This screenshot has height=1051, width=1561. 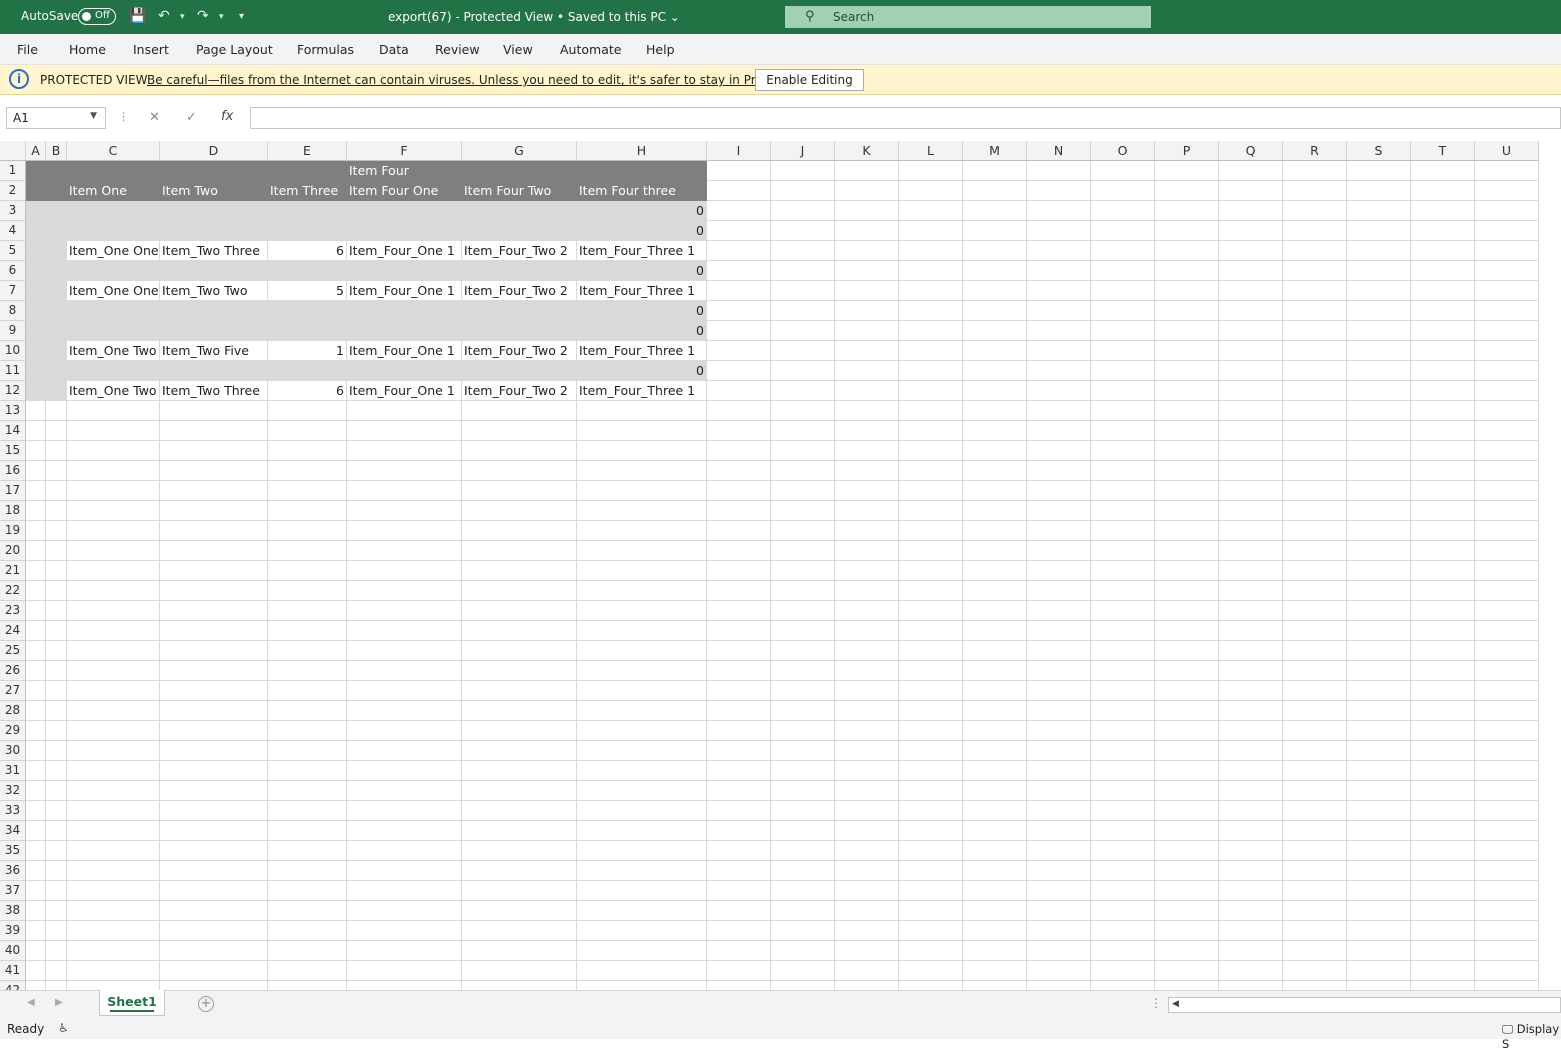 What do you see at coordinates (1123, 851) in the screenshot?
I see `cell-o35` at bounding box center [1123, 851].